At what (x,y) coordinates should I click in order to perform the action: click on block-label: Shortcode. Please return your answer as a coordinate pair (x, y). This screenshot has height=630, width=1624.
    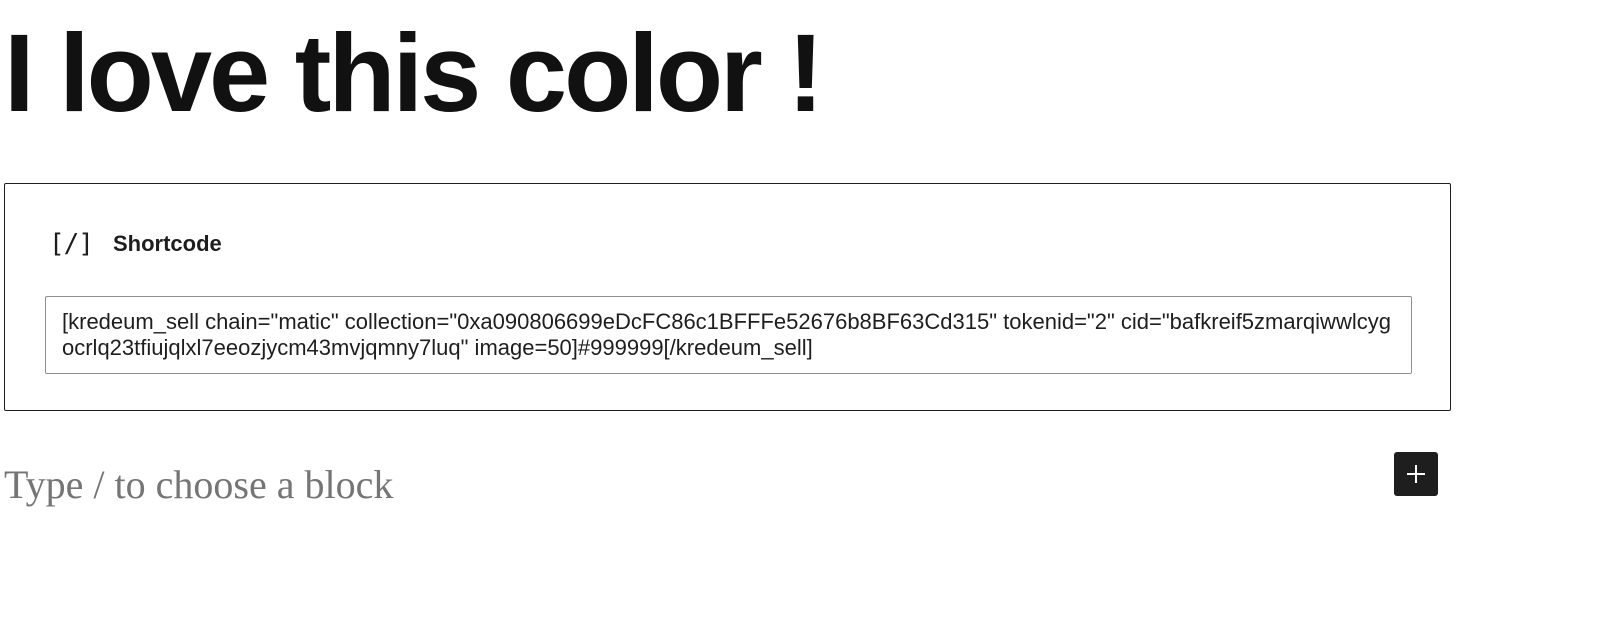
    Looking at the image, I should click on (167, 243).